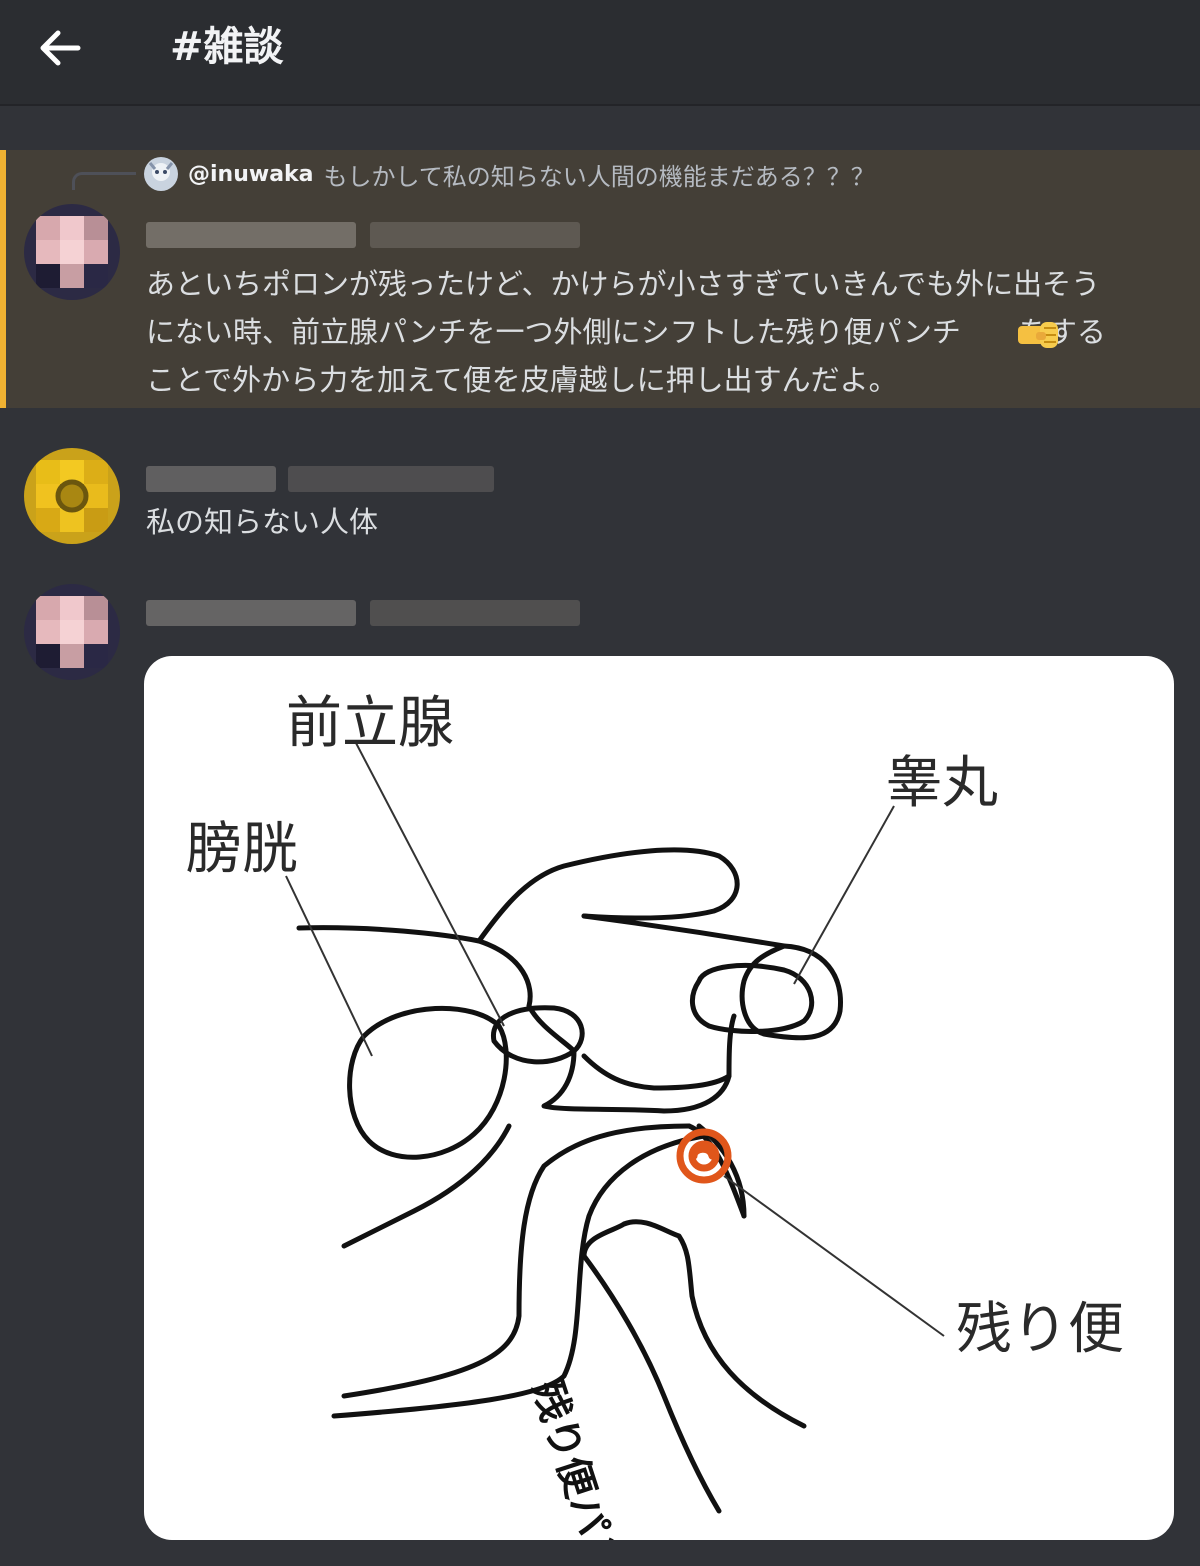 This screenshot has height=1566, width=1200. Describe the element at coordinates (600, 53) in the screenshot. I see `top-bar: #雑談` at that location.